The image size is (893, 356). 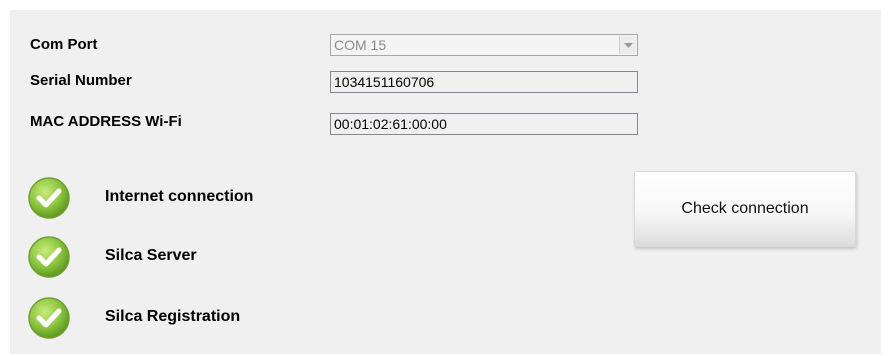 I want to click on mac-address-label: MAC ADDRESS Wi-Fi, so click(x=106, y=121).